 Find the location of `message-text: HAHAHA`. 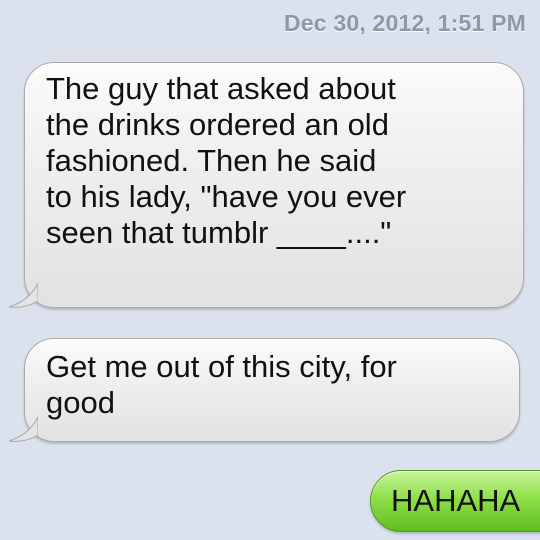

message-text: HAHAHA is located at coordinates (456, 500).